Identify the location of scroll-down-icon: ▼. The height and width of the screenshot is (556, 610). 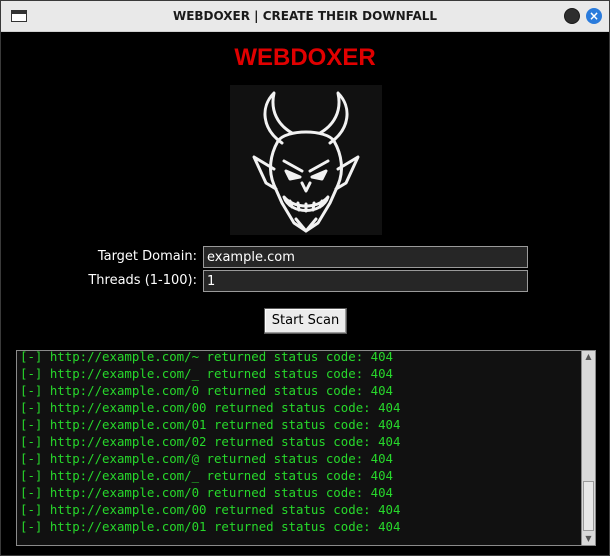
(588, 539).